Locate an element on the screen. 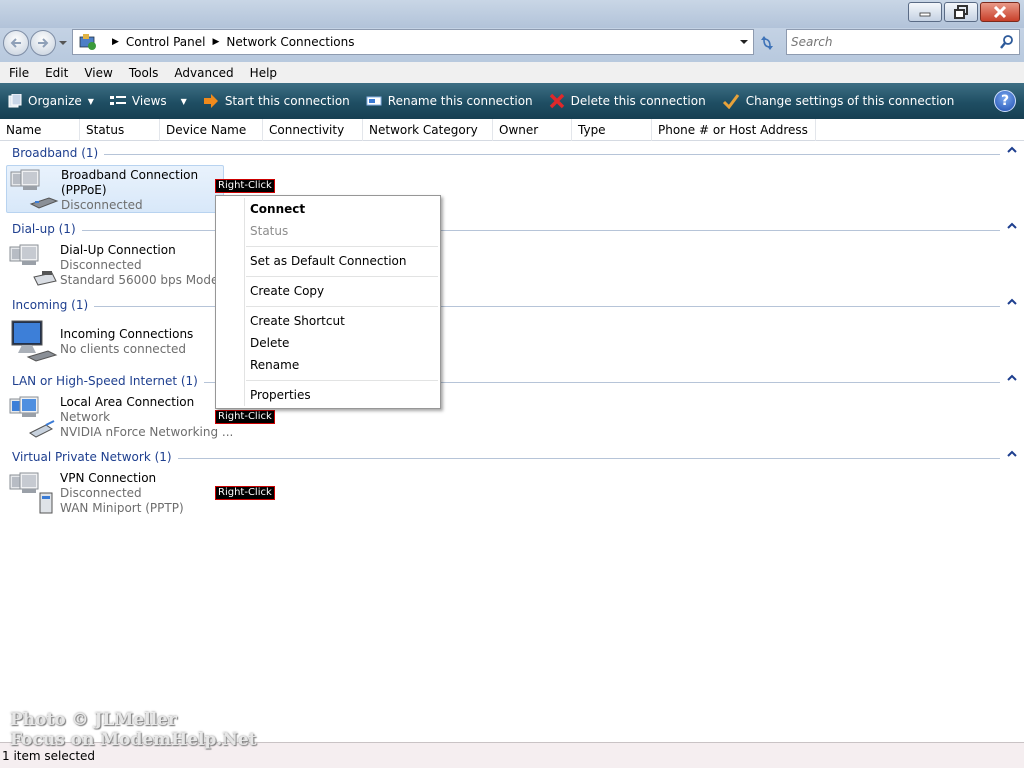  change-settings-label: Change settings of this connection is located at coordinates (850, 101).